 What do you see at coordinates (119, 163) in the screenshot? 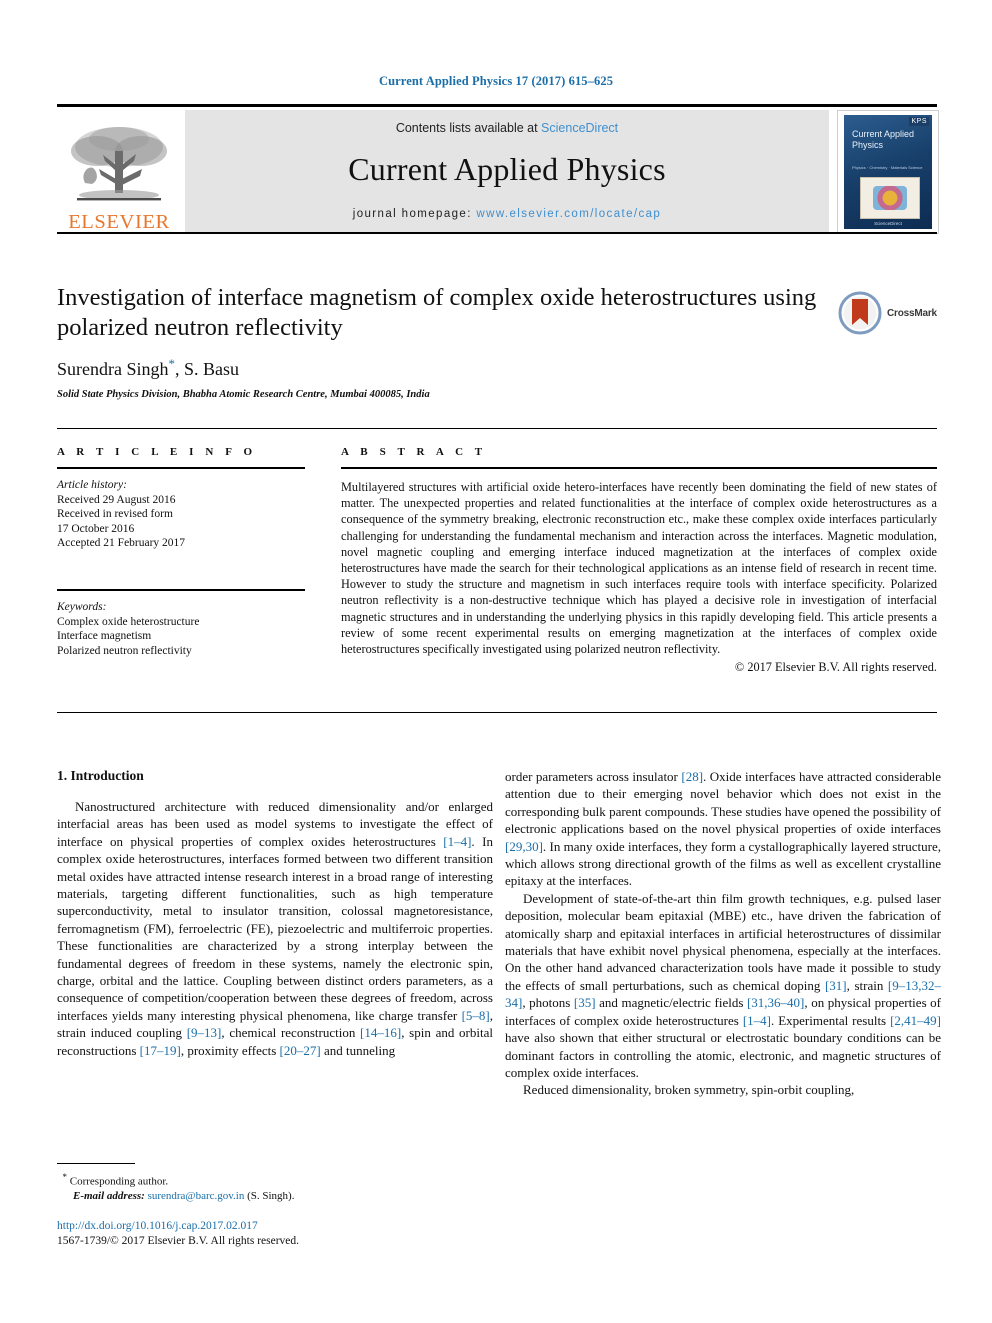
I see `elsevier-tree-icon` at bounding box center [119, 163].